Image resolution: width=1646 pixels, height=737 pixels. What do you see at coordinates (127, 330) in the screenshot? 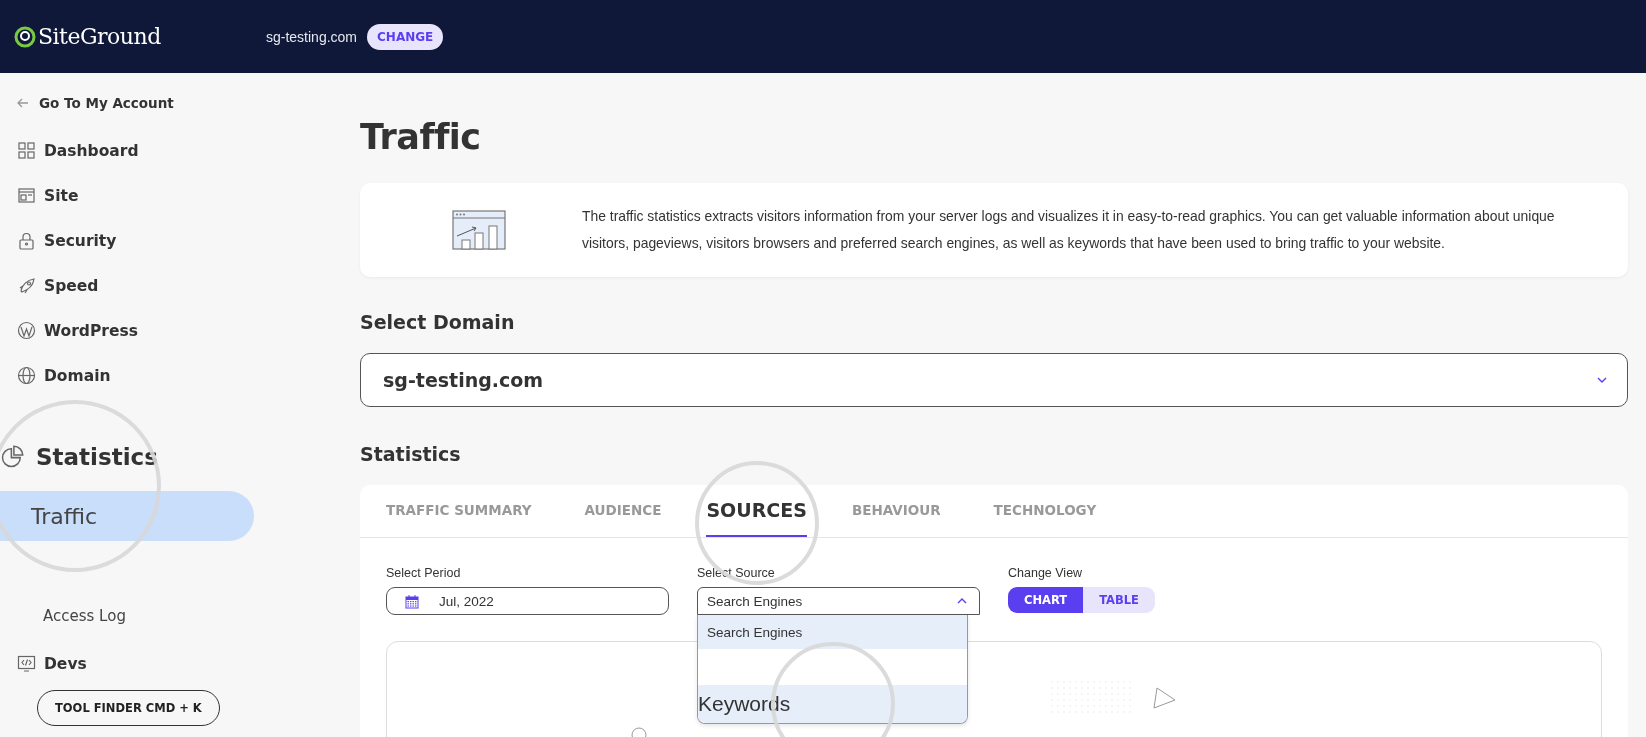
I see `sidebar-section: WordPress` at bounding box center [127, 330].